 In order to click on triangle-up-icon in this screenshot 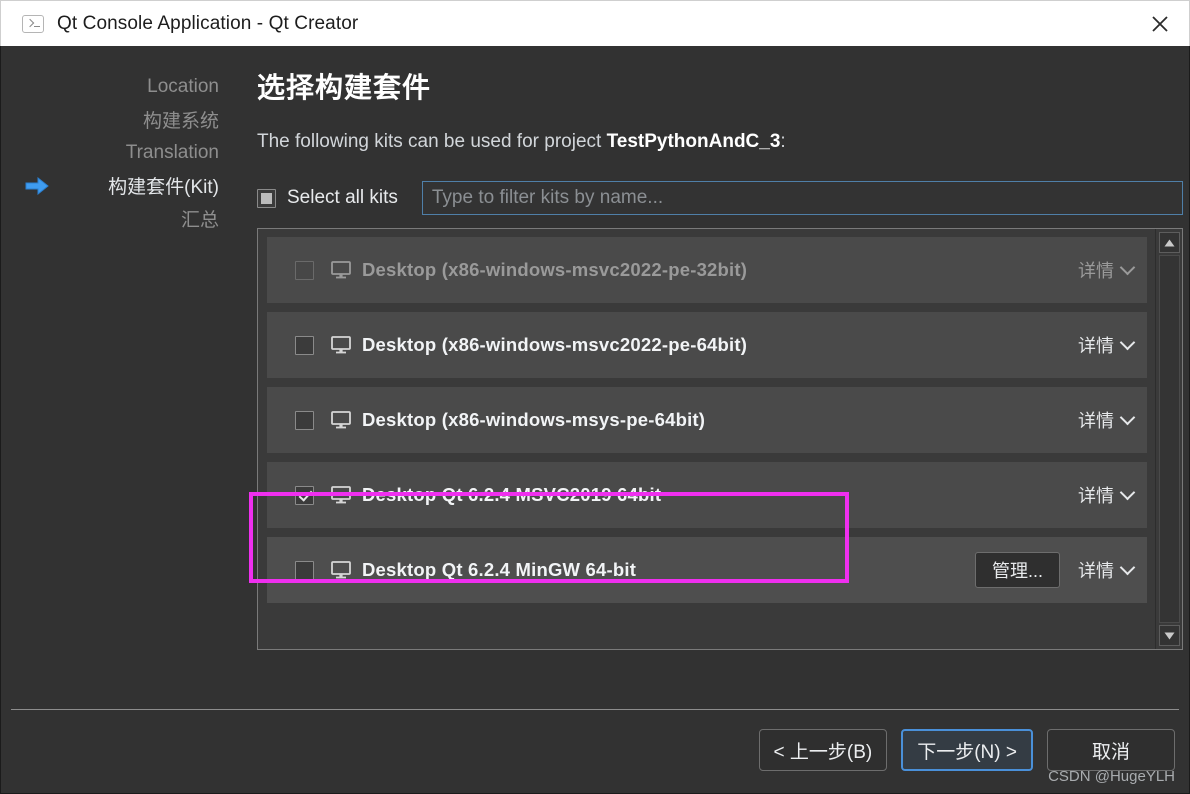, I will do `click(1169, 242)`.